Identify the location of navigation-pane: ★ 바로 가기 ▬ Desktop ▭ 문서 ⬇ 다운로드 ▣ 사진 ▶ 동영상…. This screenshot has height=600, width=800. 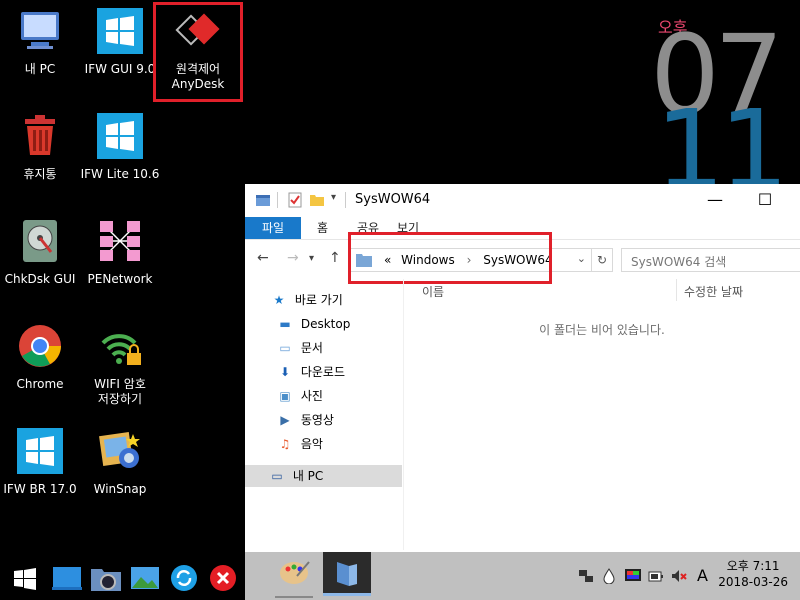
(324, 414).